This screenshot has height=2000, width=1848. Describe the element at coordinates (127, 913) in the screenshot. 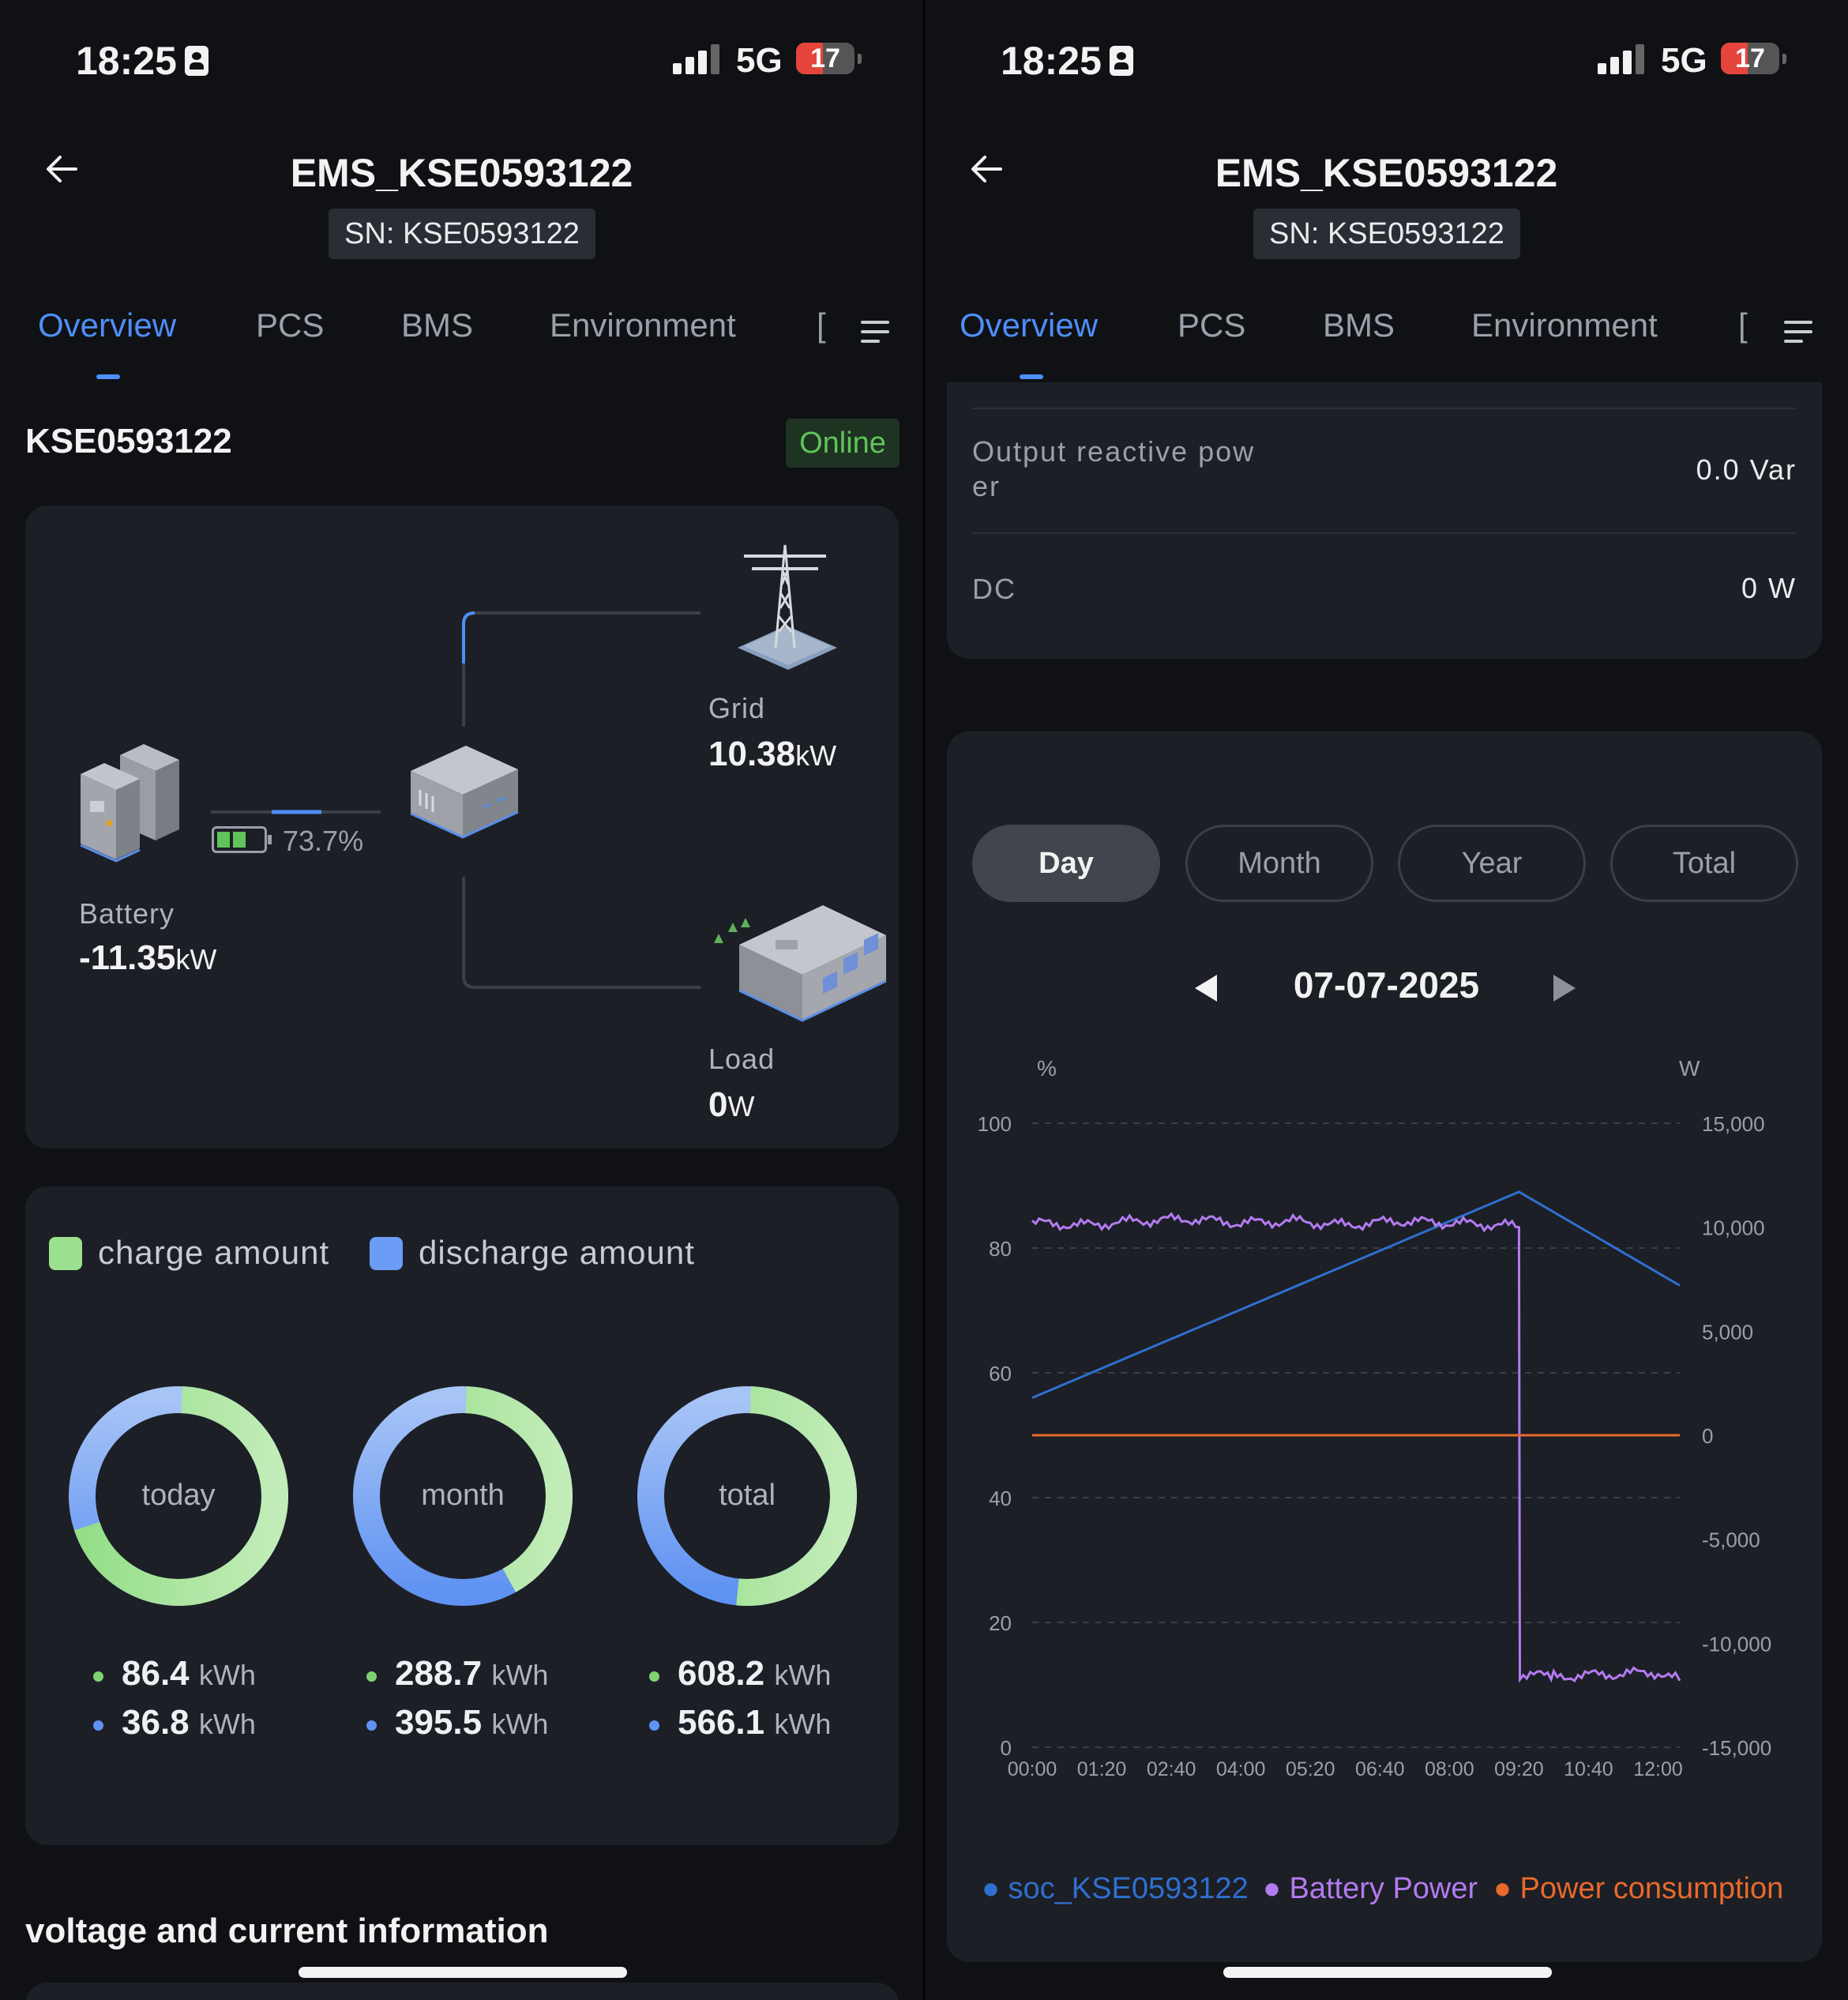

I see `battery-label: Battery` at that location.